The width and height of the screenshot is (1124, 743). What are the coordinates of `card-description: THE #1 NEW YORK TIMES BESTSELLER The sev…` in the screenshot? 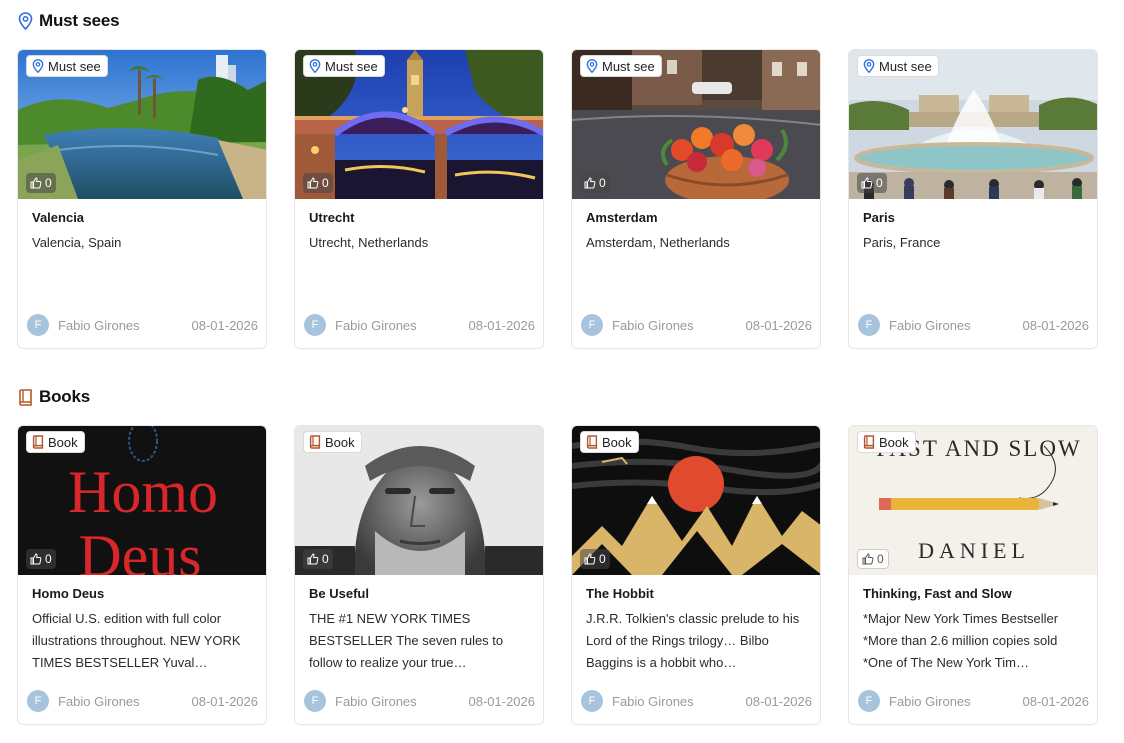 It's located at (406, 640).